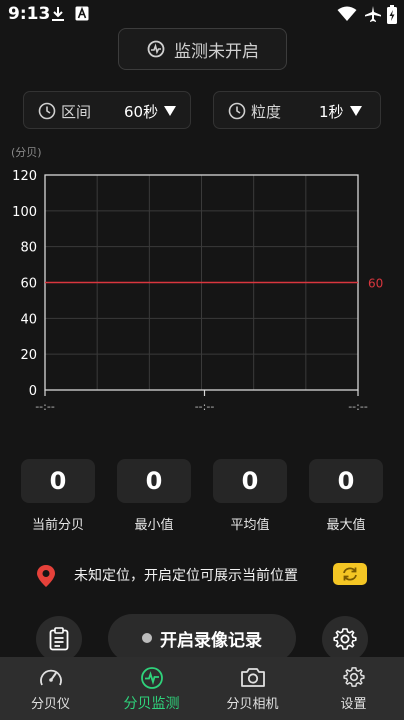 This screenshot has height=720, width=404. Describe the element at coordinates (28, 284) in the screenshot. I see `chart-y-tick-label: 60` at that location.